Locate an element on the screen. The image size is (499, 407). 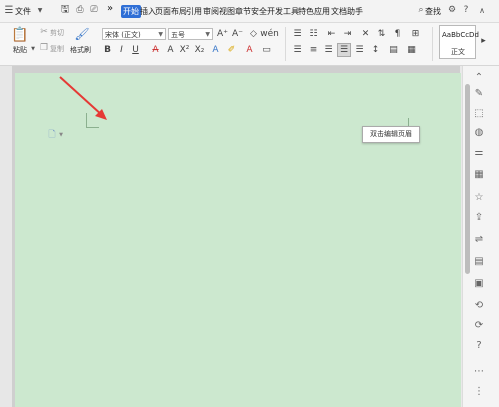
vertical-scrollbar is located at coordinates (467, 179).